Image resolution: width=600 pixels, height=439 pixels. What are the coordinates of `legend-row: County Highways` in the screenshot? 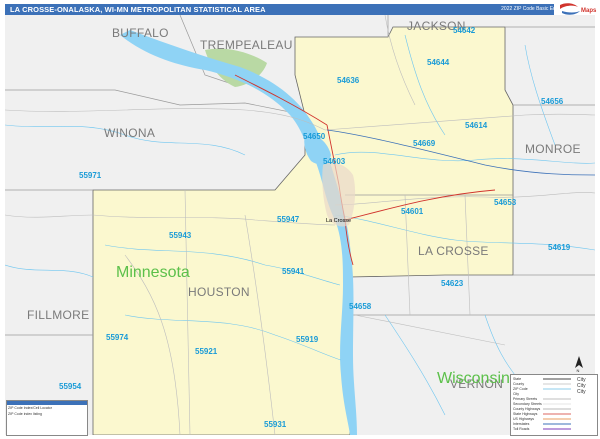 It's located at (527, 409).